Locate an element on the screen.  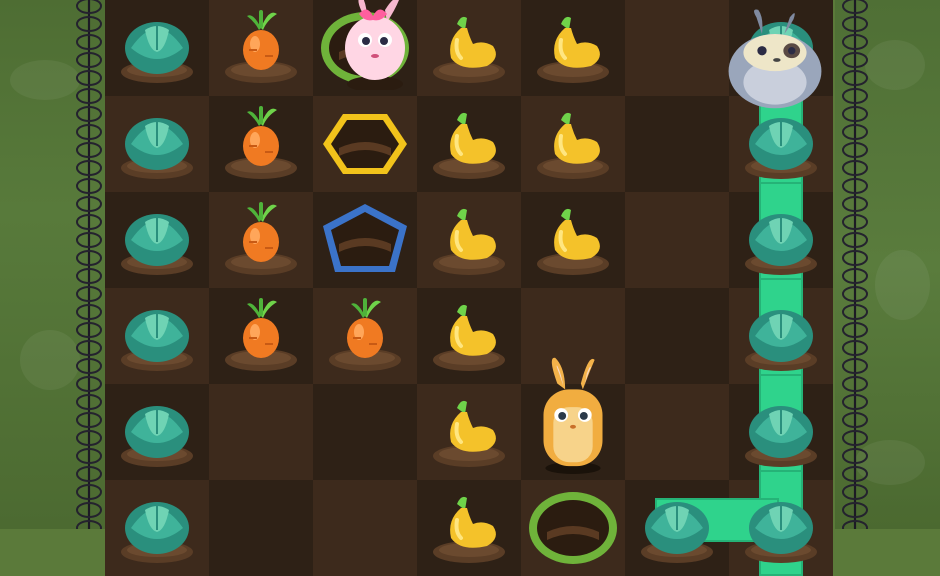
yellow-hole-icon is located at coordinates (365, 144).